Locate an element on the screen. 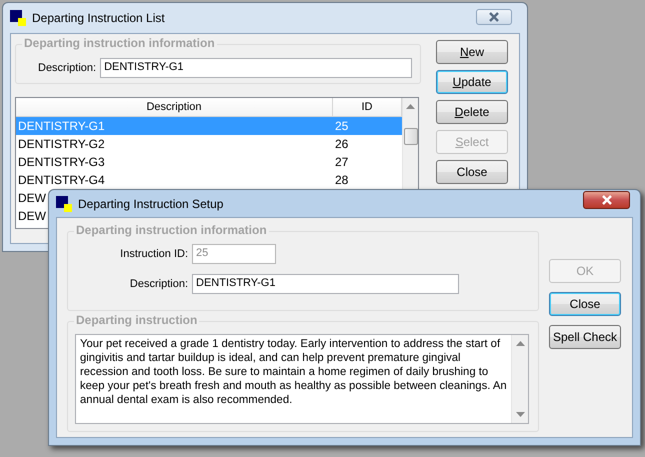 The height and width of the screenshot is (457, 645). close-button is located at coordinates (606, 200).